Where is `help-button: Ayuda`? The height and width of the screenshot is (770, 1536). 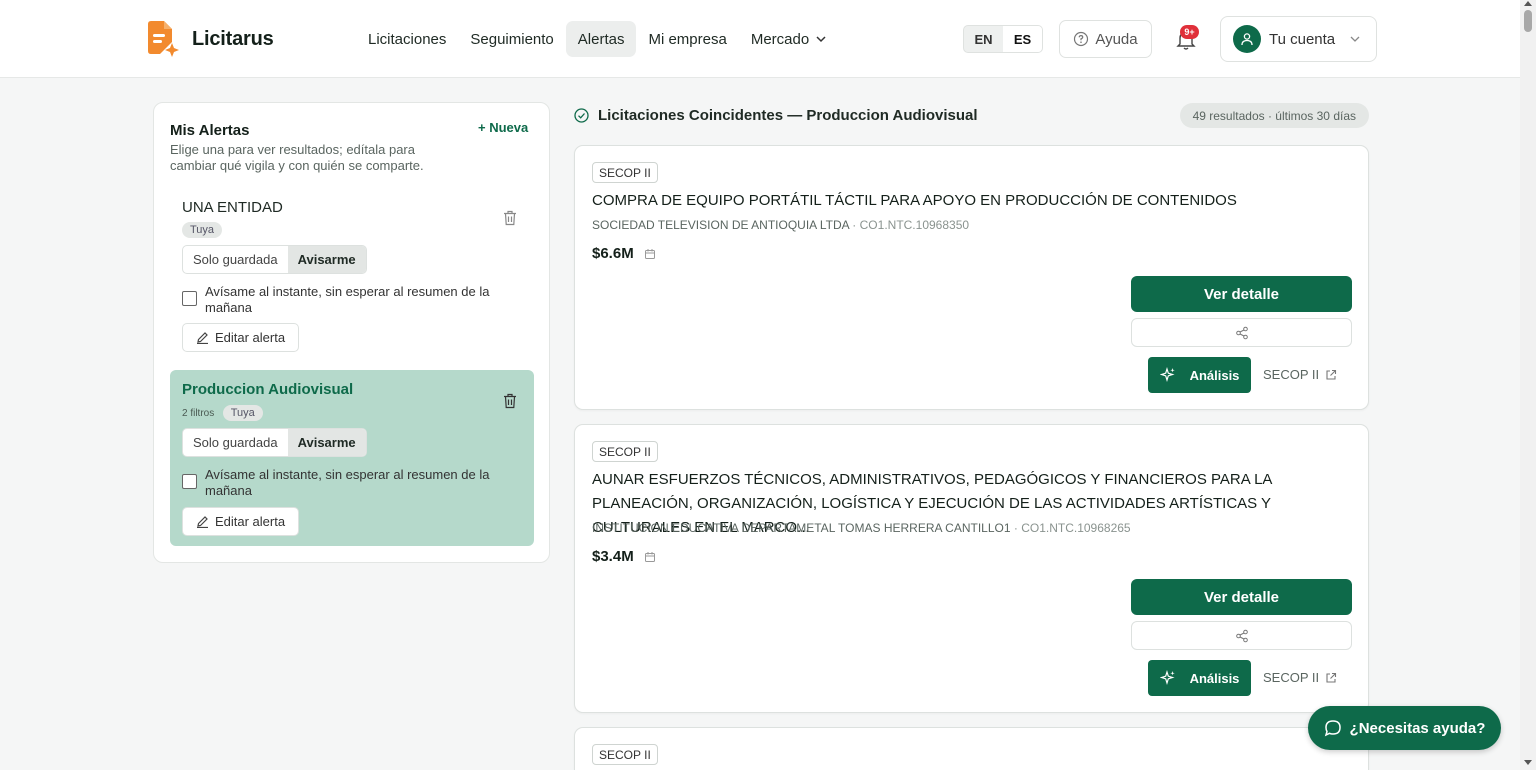
help-button: Ayuda is located at coordinates (1105, 39).